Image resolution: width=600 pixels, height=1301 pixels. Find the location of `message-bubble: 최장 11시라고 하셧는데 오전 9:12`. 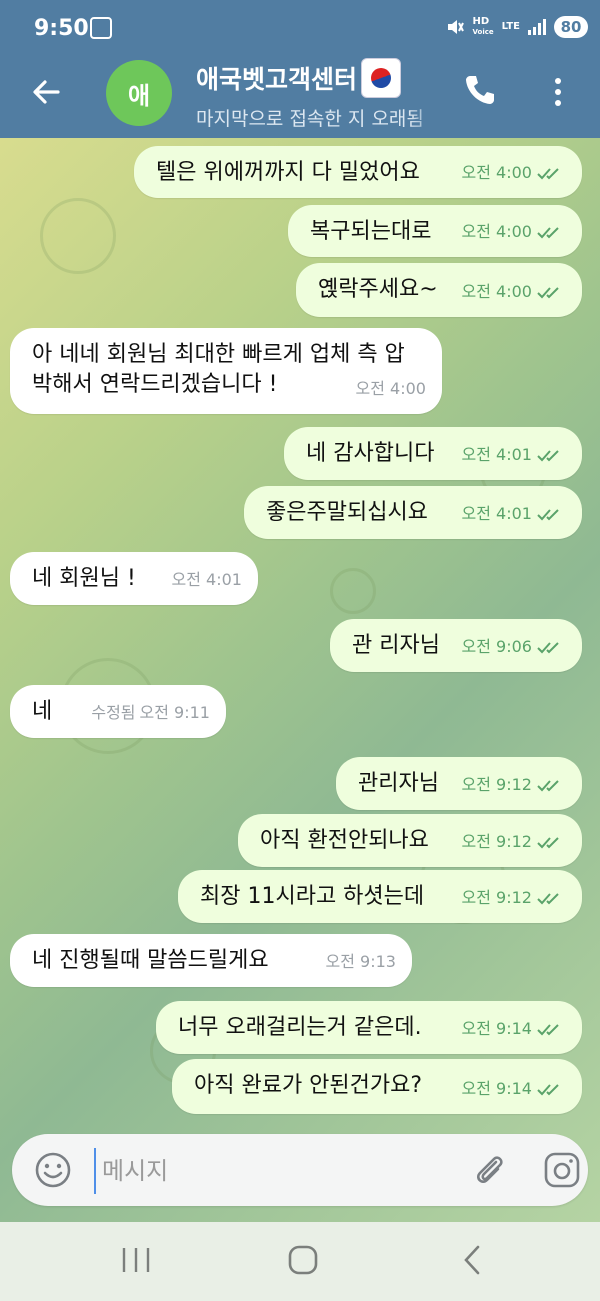

message-bubble: 최장 11시라고 하셧는데 오전 9:12 is located at coordinates (380, 896).